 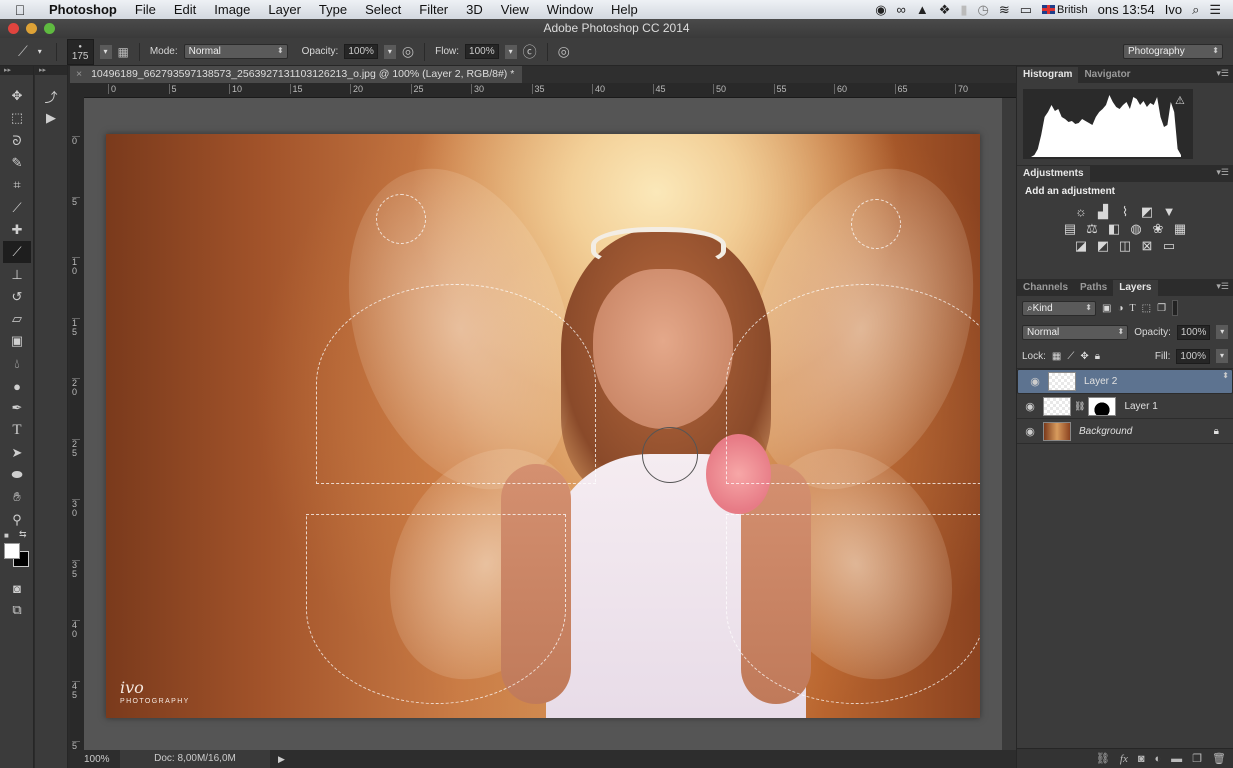 What do you see at coordinates (17, 453) in the screenshot?
I see `path-selection-tool-icon: ➤` at bounding box center [17, 453].